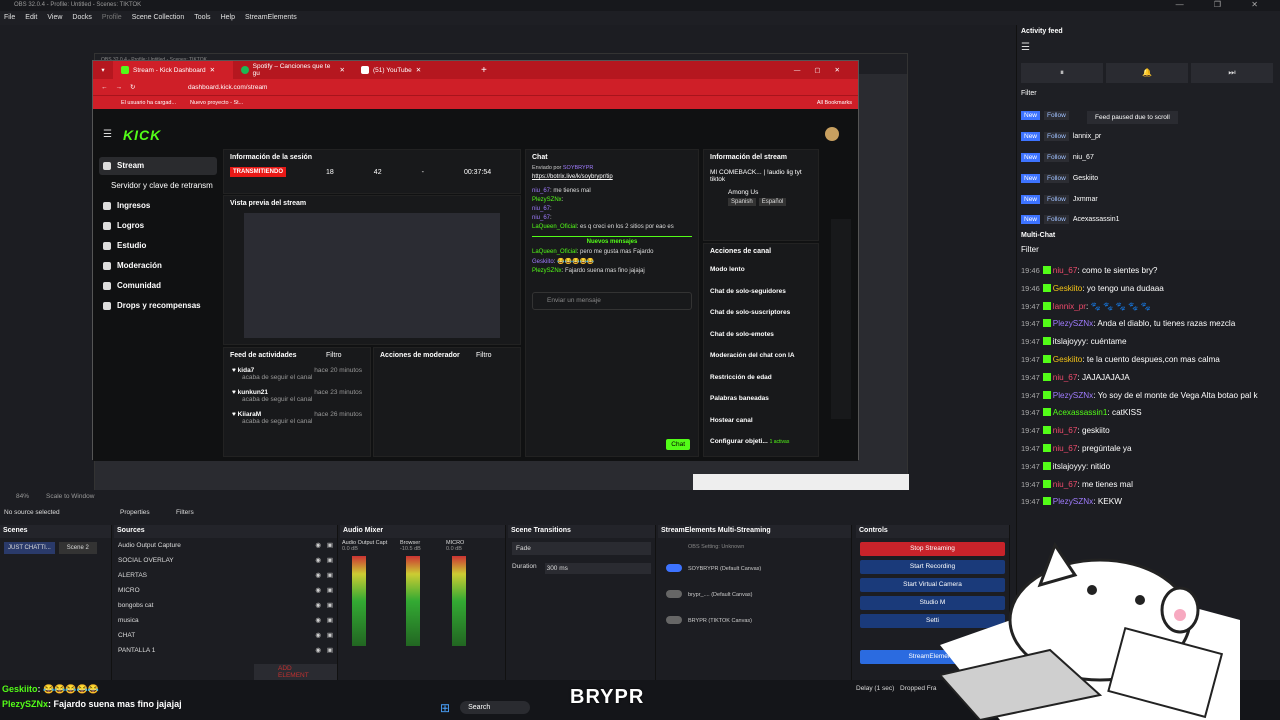 This screenshot has width=1280, height=720. What do you see at coordinates (761, 292) in the screenshot?
I see `action-followers-only: Chat de solo-seguidores` at bounding box center [761, 292].